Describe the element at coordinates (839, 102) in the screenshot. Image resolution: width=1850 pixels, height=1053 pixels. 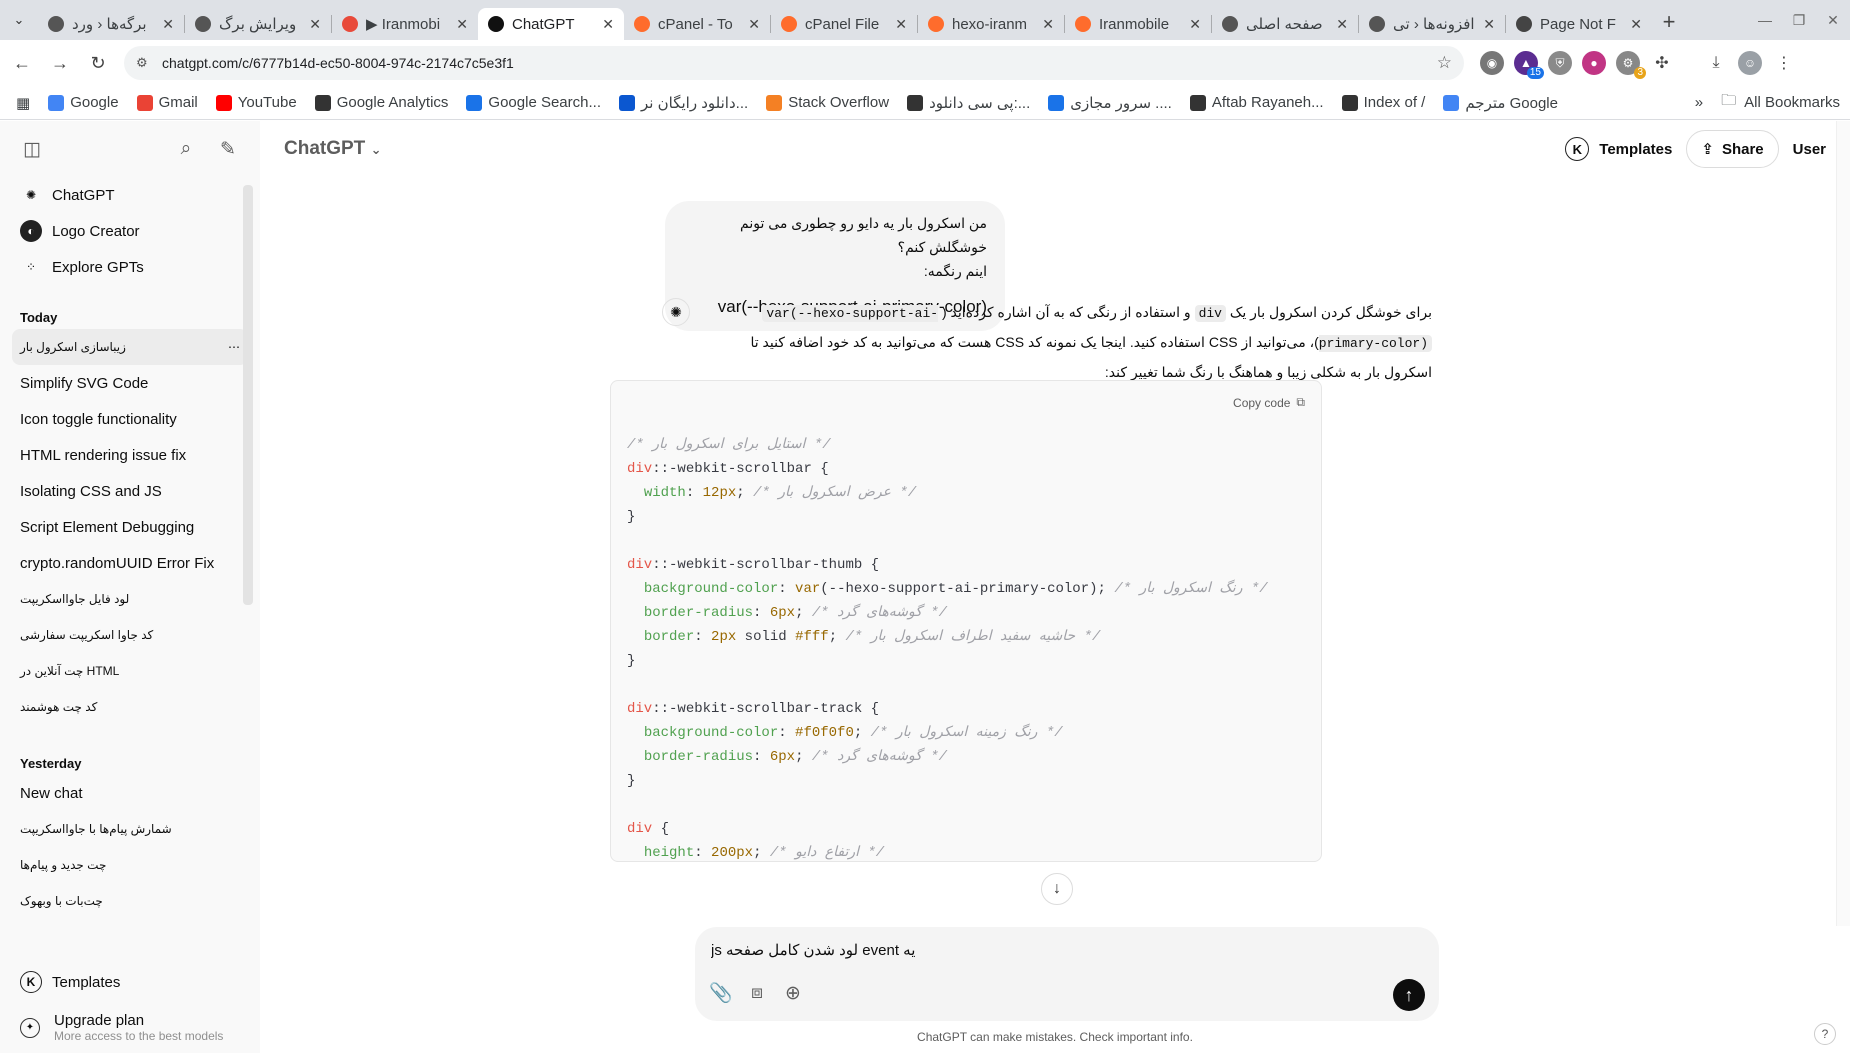
I see `bookmark-label: Stack Overflow` at that location.